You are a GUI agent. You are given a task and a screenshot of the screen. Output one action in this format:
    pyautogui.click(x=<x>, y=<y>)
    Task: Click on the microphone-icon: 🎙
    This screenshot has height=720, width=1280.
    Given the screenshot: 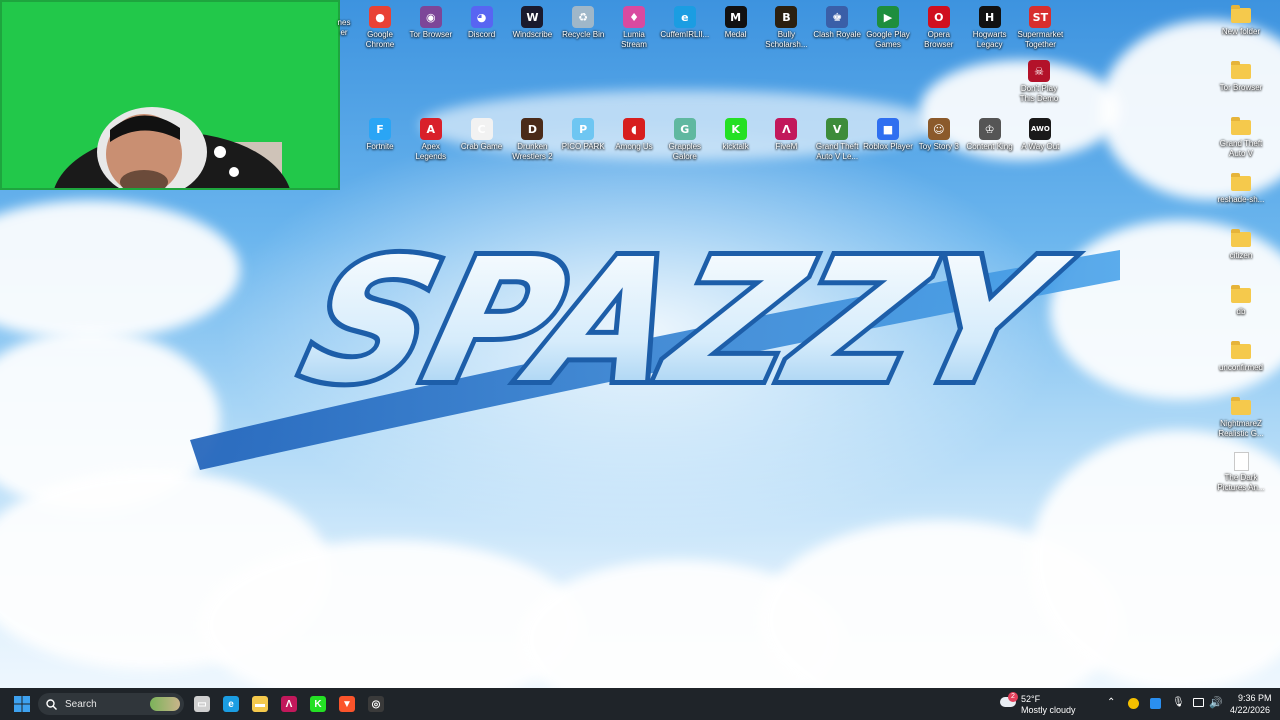 What is the action you would take?
    pyautogui.click(x=1178, y=702)
    